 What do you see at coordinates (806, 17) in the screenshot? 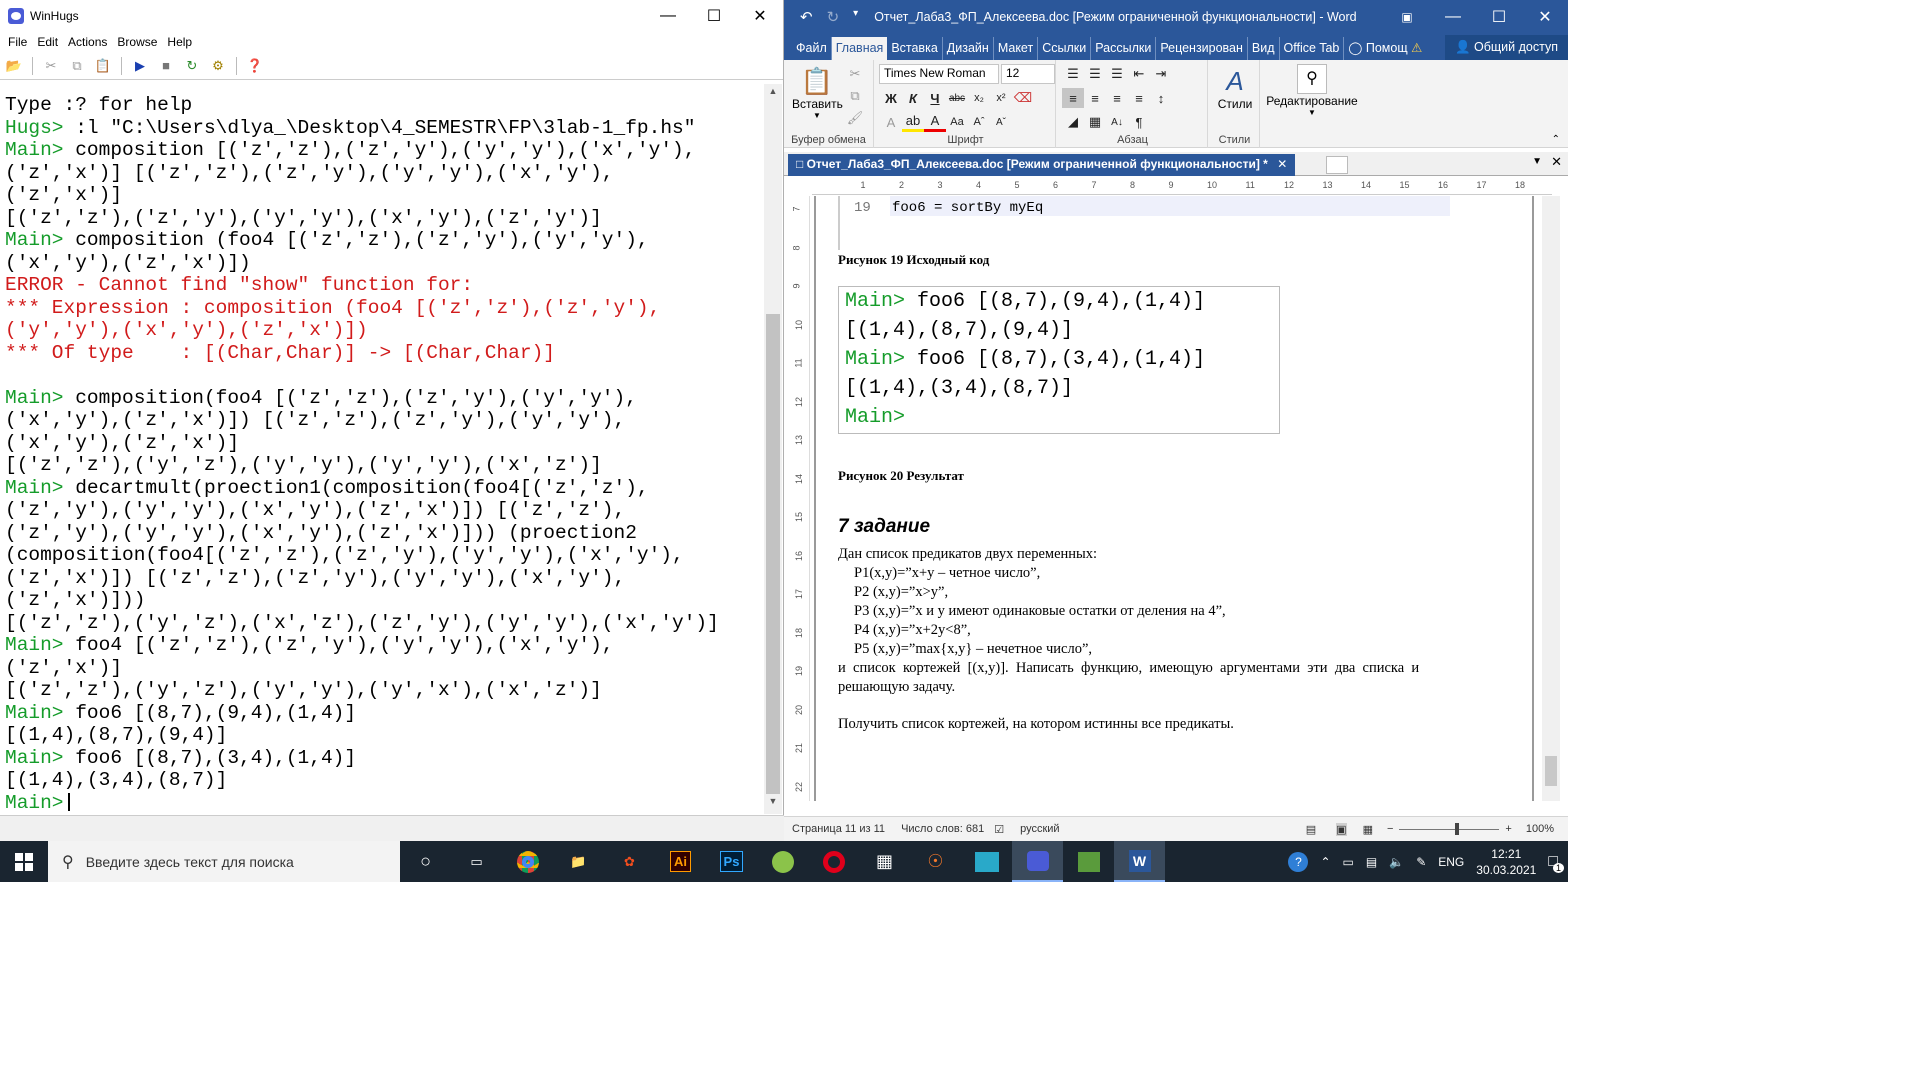
I see `undo-icon: ↶` at bounding box center [806, 17].